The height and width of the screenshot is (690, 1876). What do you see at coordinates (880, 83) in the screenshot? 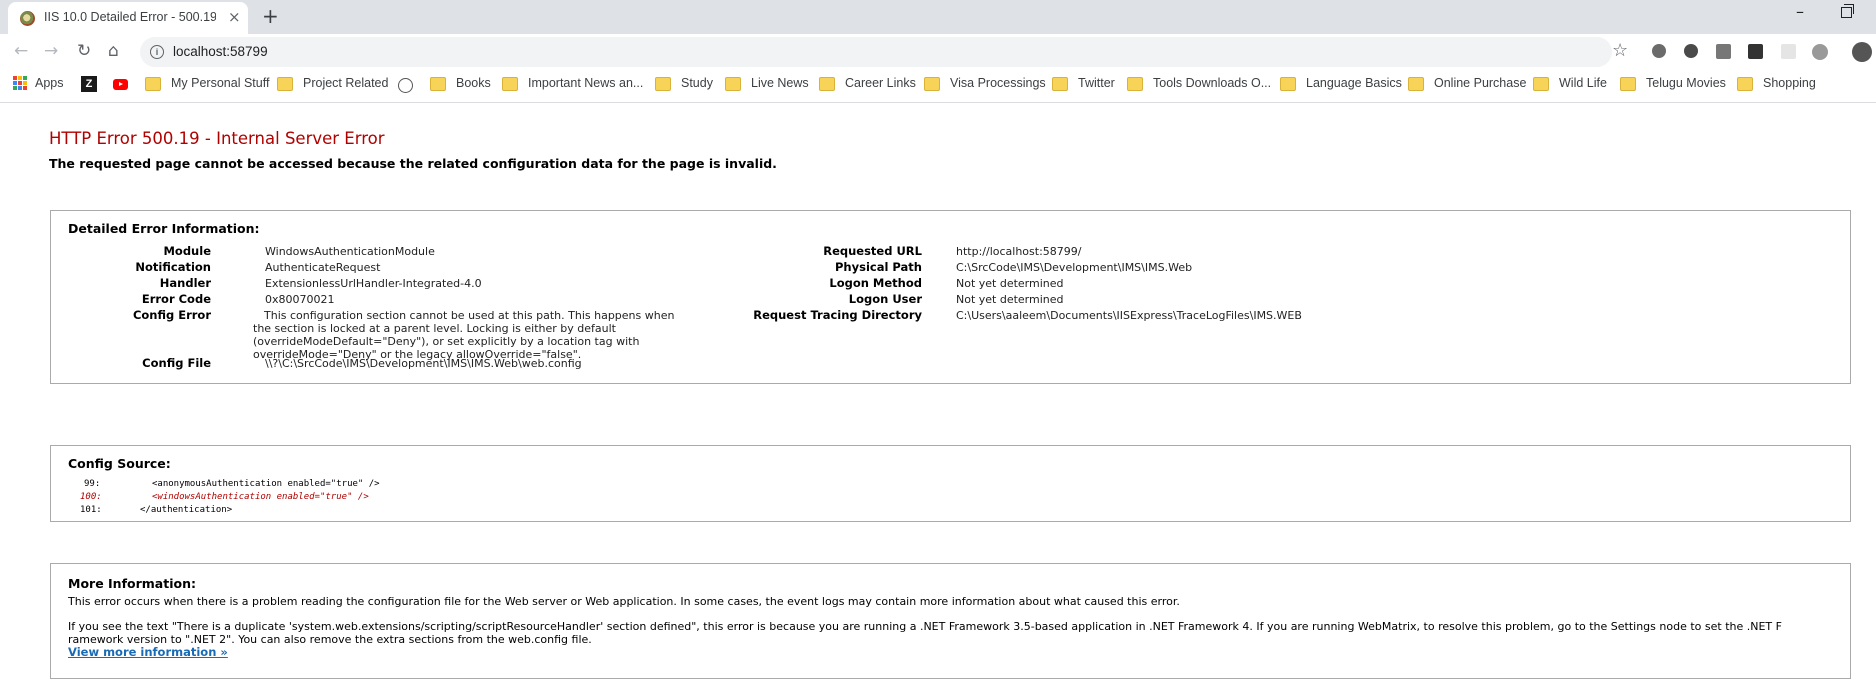
I see `bookmark-label: Career Links` at bounding box center [880, 83].